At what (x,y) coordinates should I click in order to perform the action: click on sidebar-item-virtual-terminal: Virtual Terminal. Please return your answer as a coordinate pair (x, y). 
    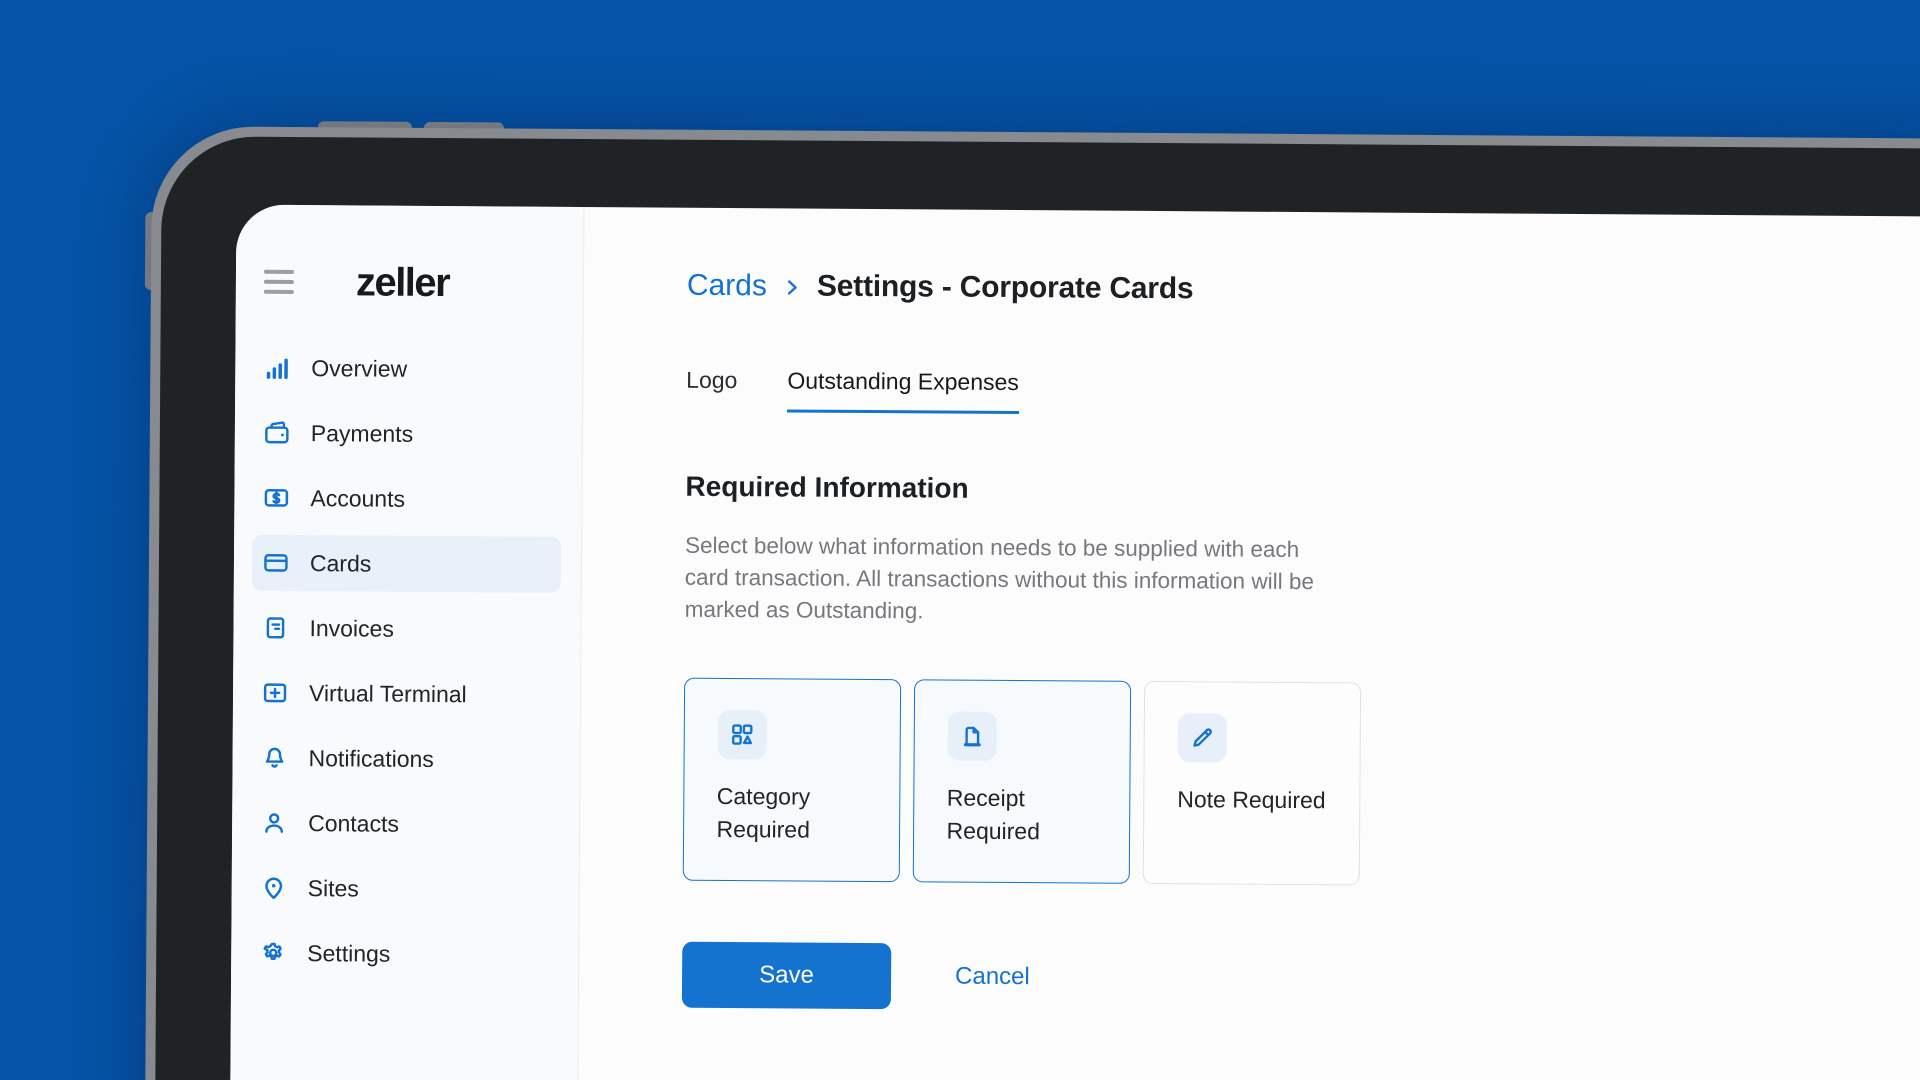
    Looking at the image, I should click on (405, 694).